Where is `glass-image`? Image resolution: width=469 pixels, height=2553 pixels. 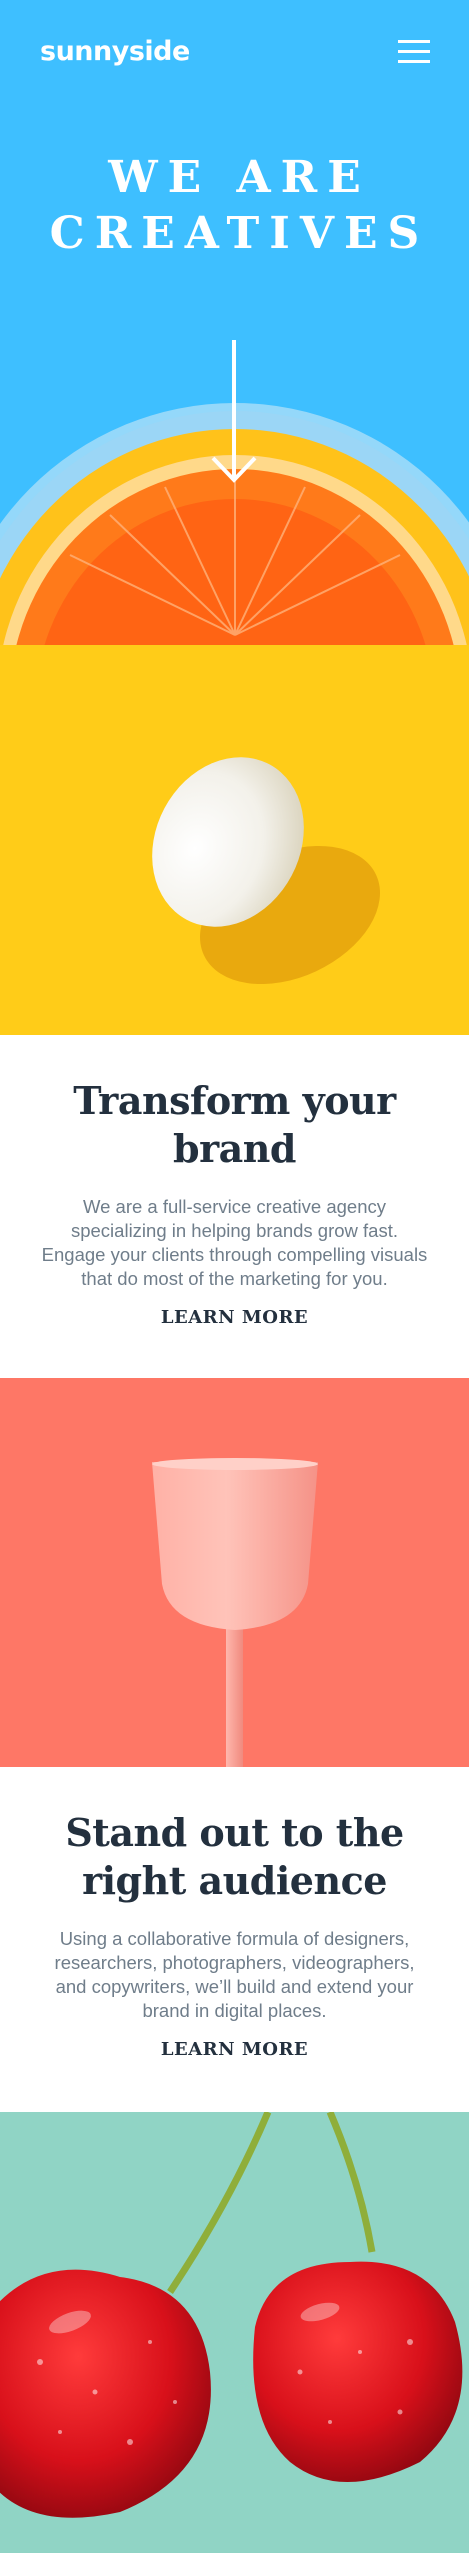
glass-image is located at coordinates (235, 1612).